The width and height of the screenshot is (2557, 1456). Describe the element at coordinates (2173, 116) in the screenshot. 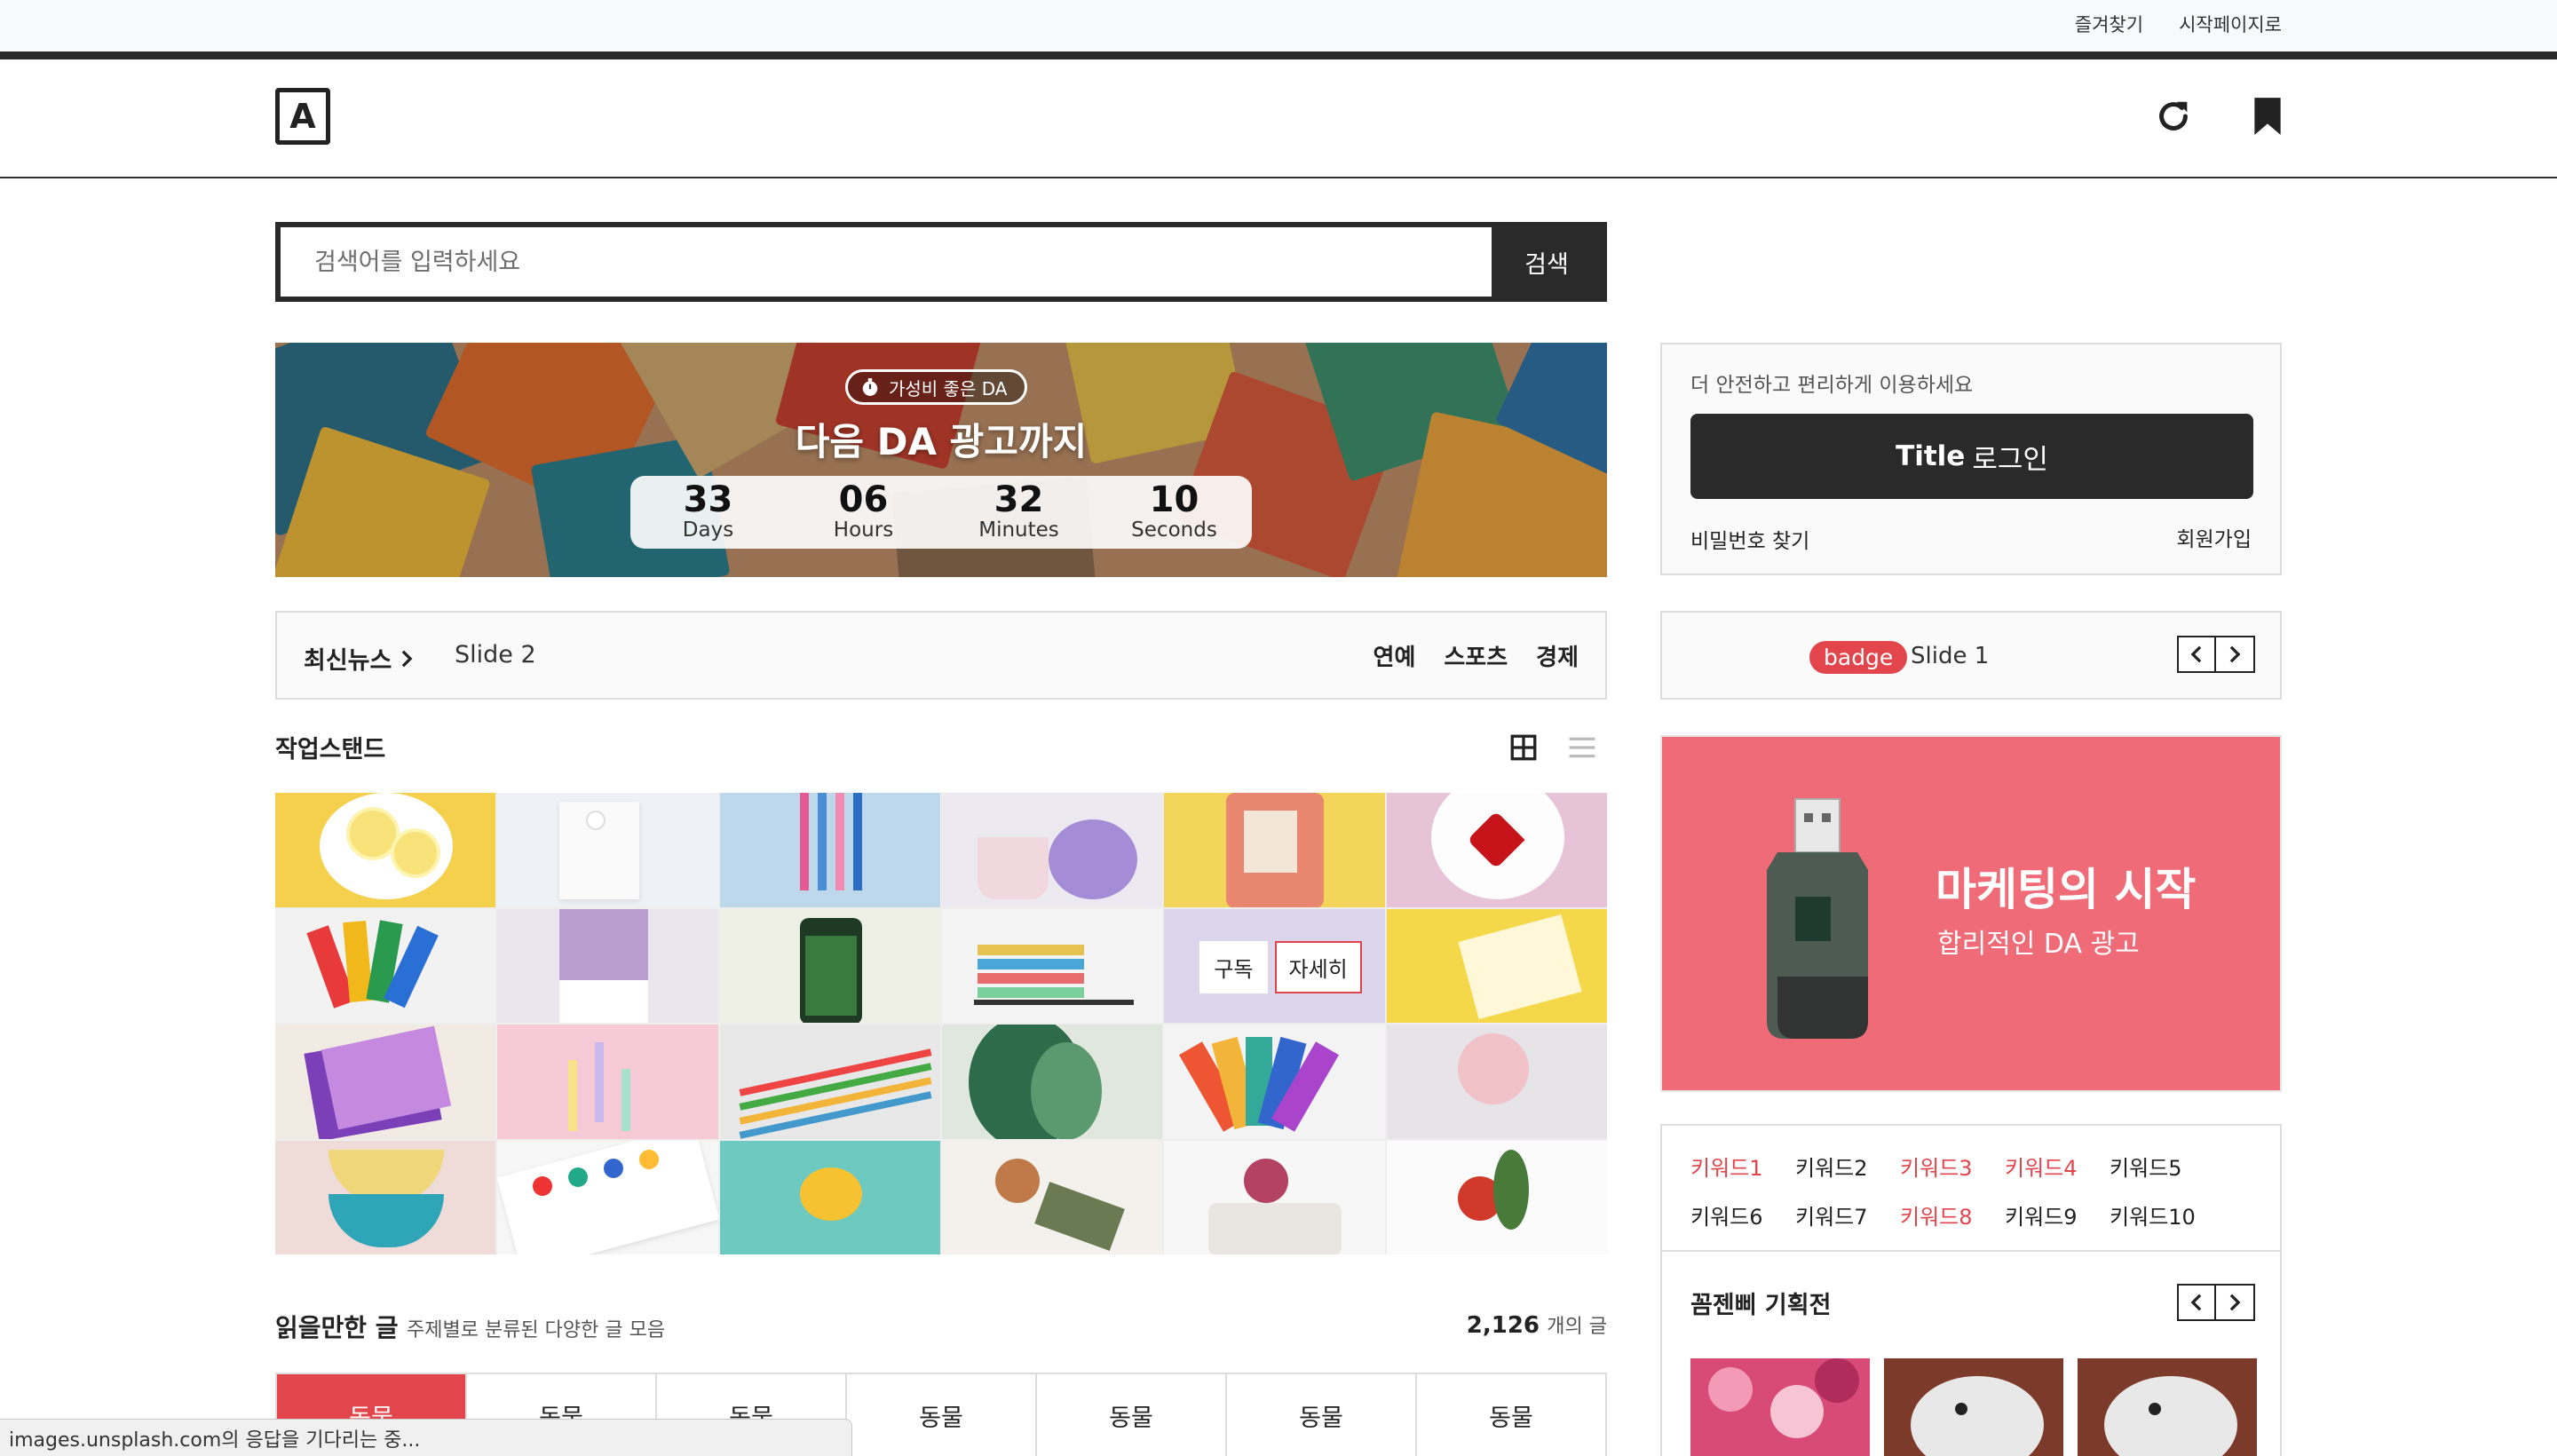

I see `refresh-icon` at that location.